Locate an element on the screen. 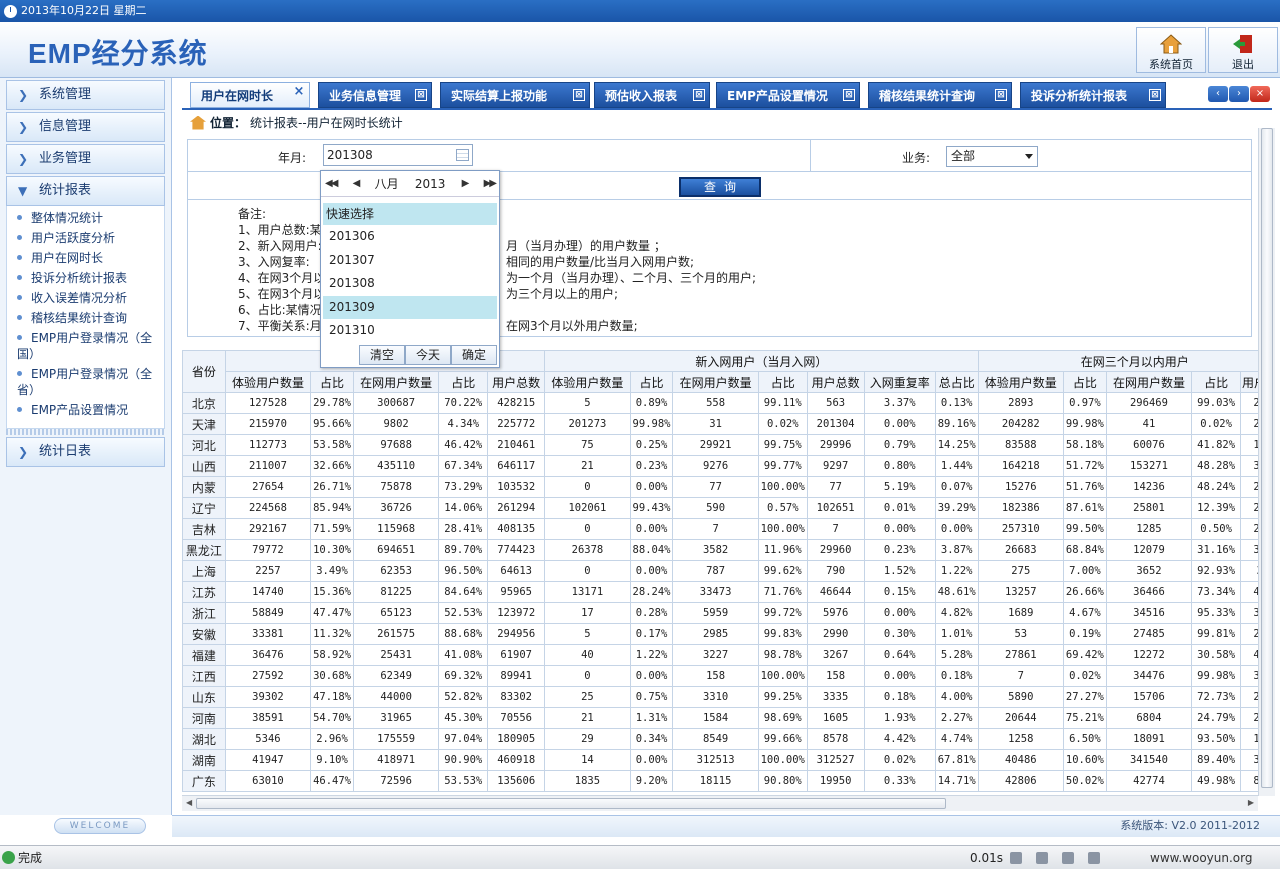 The height and width of the screenshot is (869, 1280). table-cell: 72.73% is located at coordinates (1216, 697).